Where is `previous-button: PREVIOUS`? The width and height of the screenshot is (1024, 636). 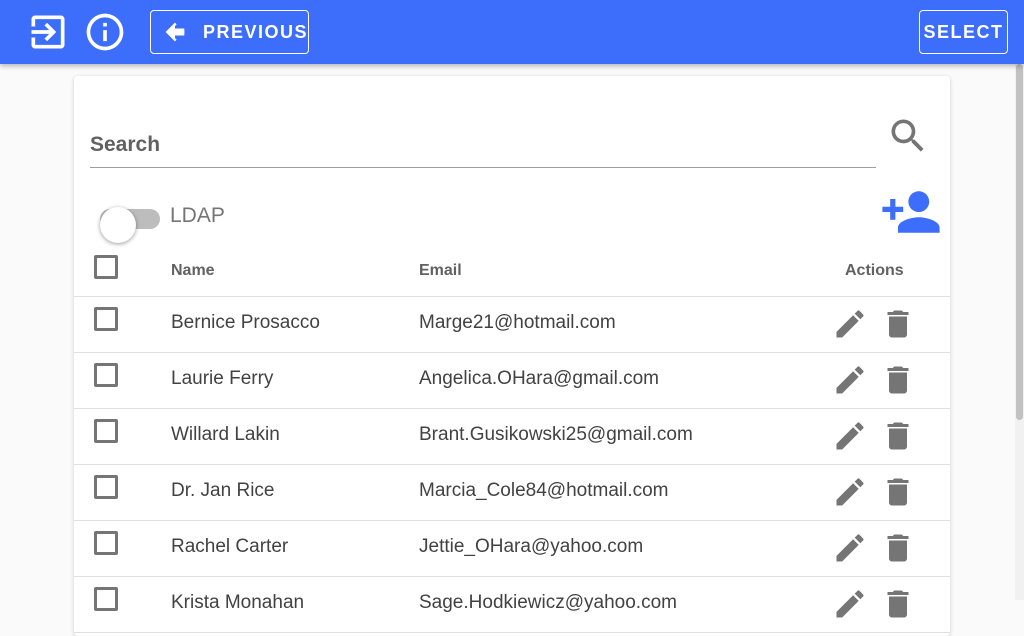 previous-button: PREVIOUS is located at coordinates (229, 32).